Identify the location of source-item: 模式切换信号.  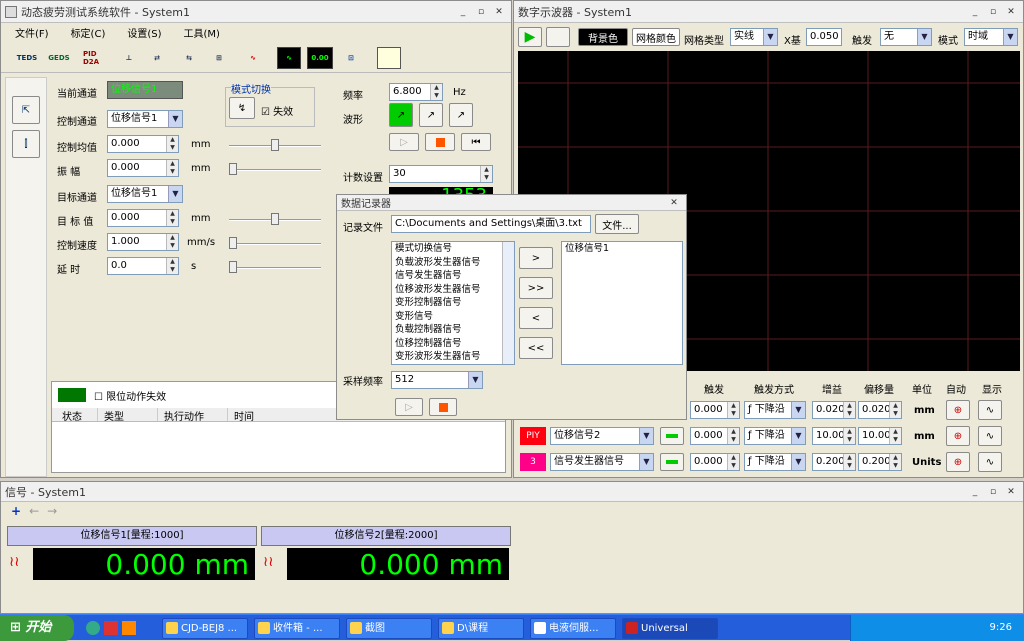
(448, 249).